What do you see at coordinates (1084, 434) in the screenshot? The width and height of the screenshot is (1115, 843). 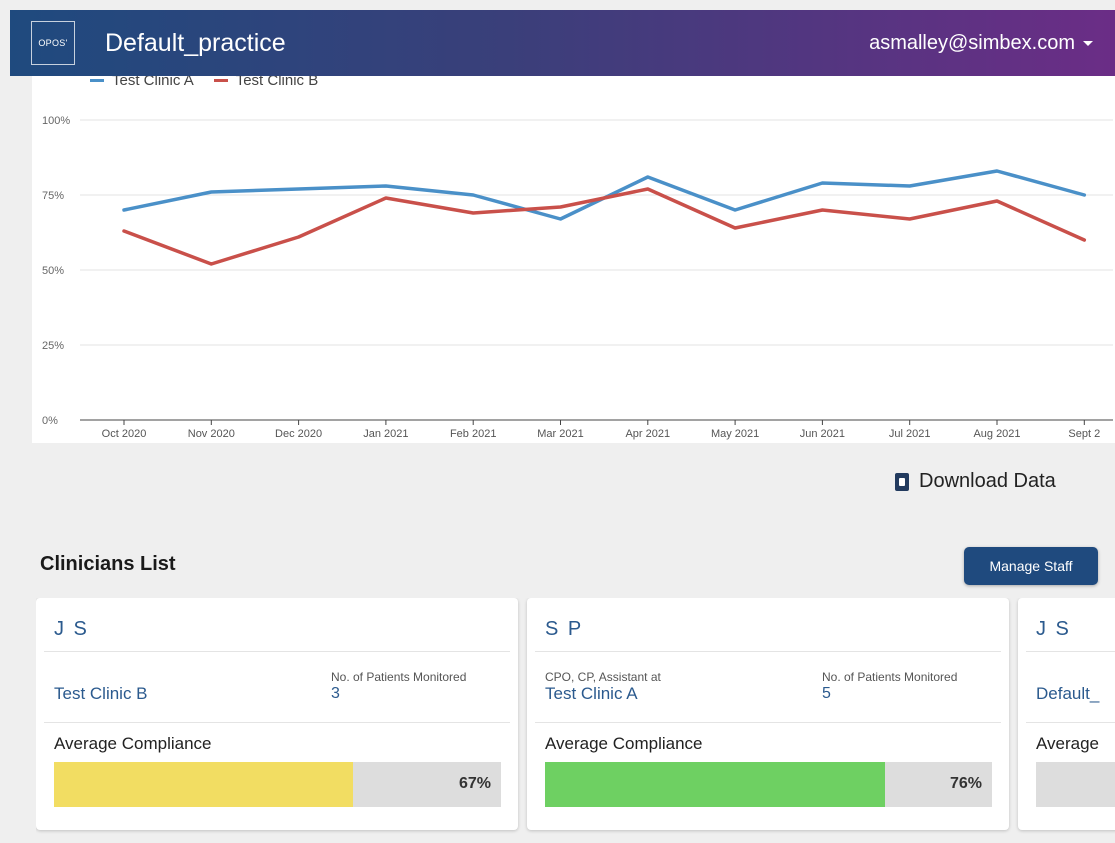 I see `x-tick-label: Sept 2` at bounding box center [1084, 434].